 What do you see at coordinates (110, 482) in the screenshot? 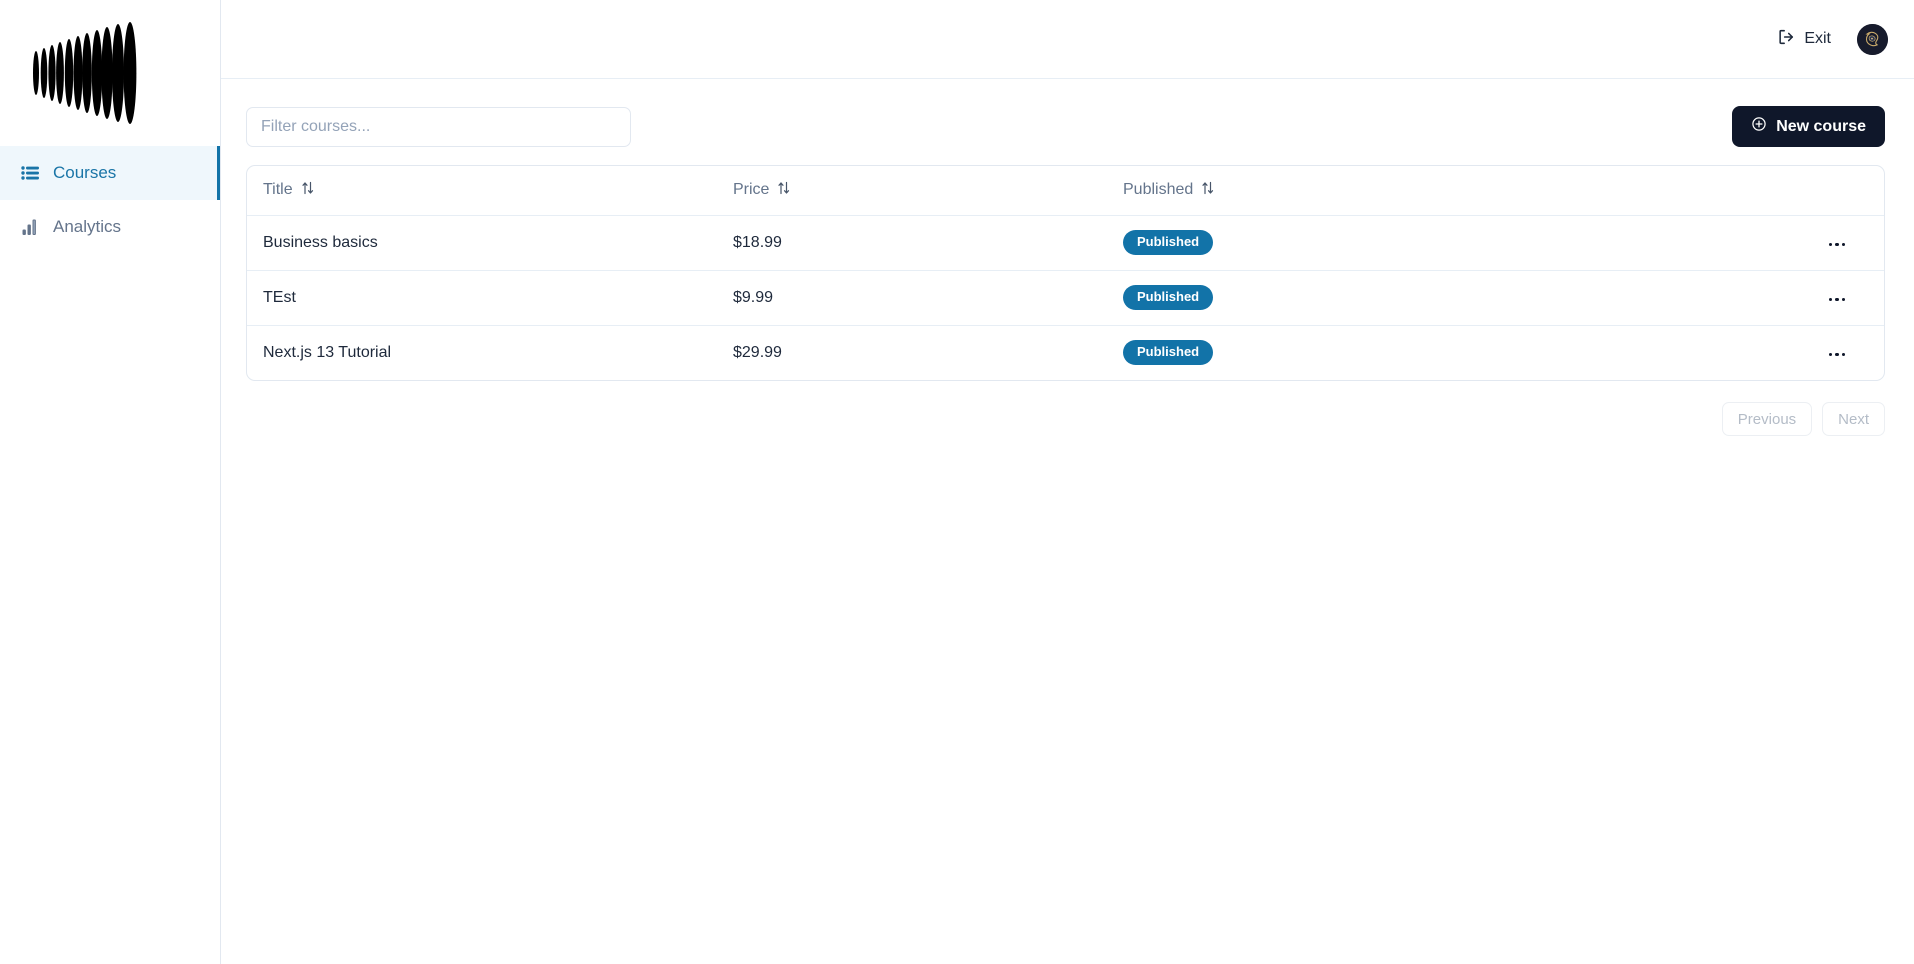
I see `sidebar: Courses Analytics` at bounding box center [110, 482].